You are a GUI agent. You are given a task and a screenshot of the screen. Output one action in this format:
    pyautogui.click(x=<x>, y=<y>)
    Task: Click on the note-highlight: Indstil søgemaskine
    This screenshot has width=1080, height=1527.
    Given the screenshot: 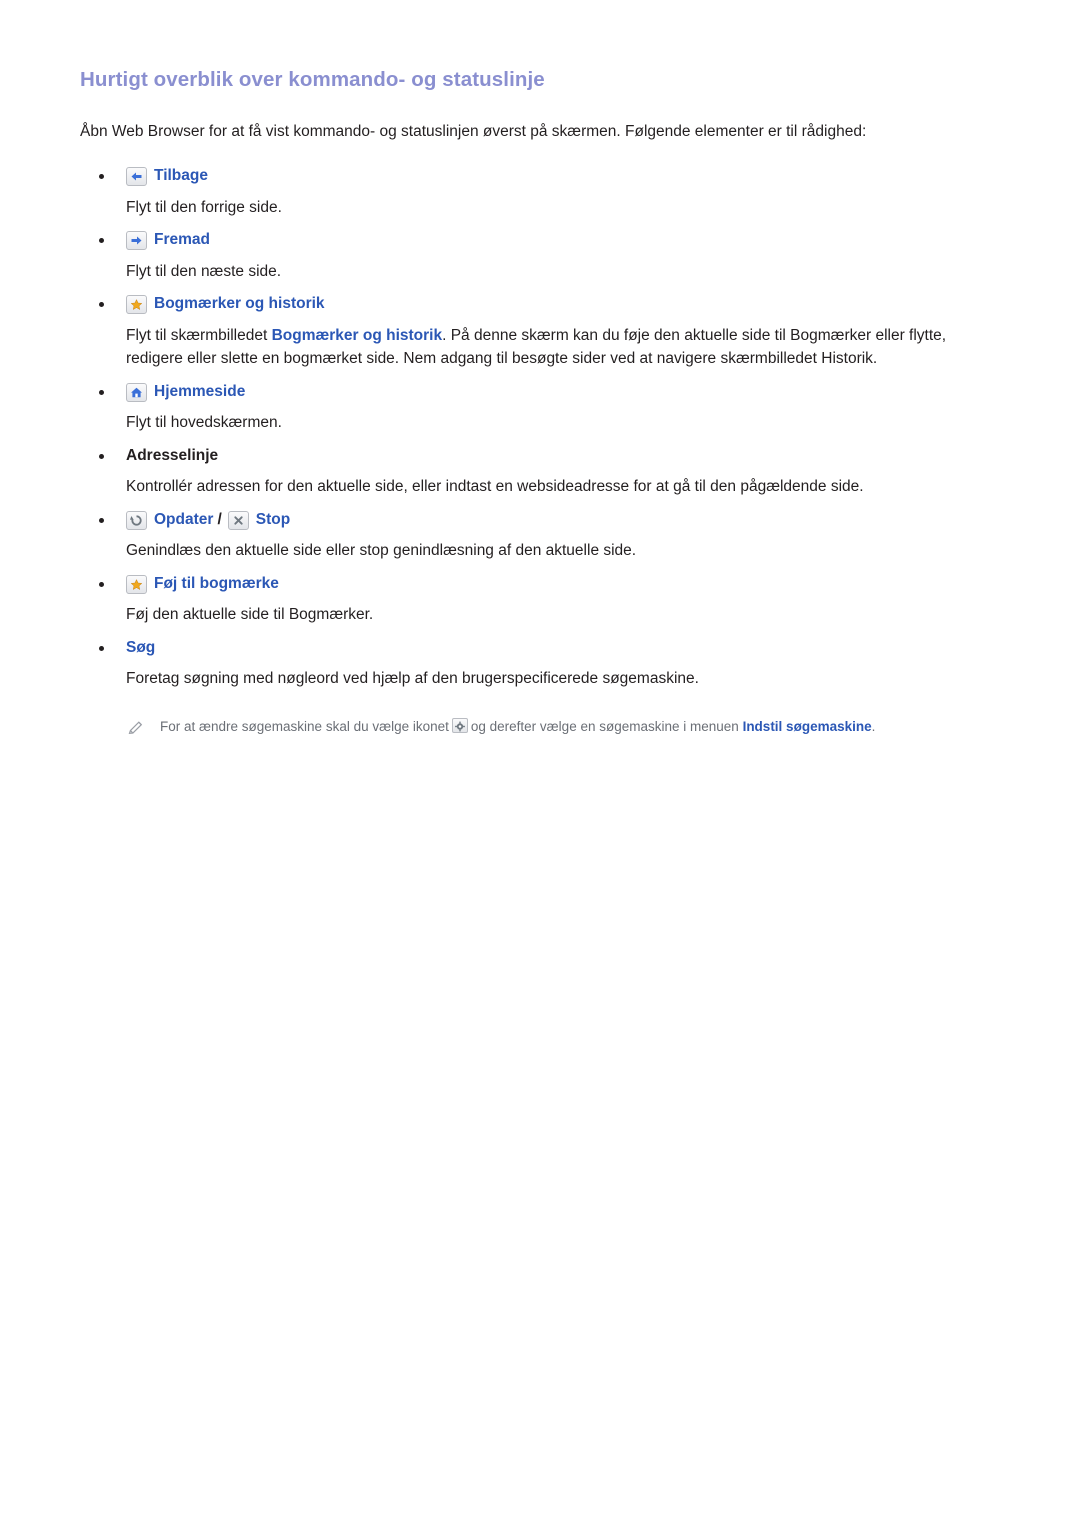 What is the action you would take?
    pyautogui.click(x=807, y=726)
    